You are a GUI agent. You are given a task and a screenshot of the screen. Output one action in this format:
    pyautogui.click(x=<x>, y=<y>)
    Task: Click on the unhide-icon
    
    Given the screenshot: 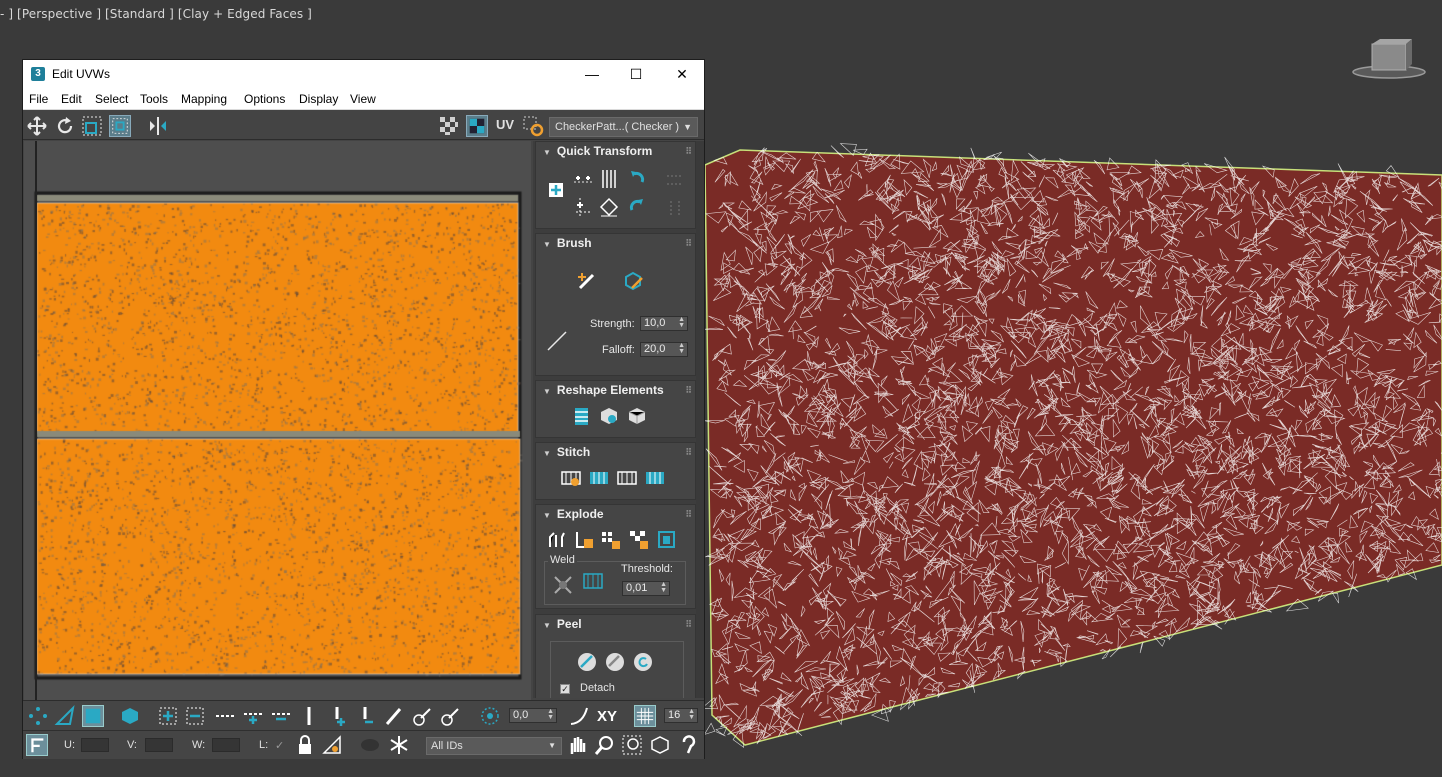 What is the action you would take?
    pyautogui.click(x=370, y=745)
    